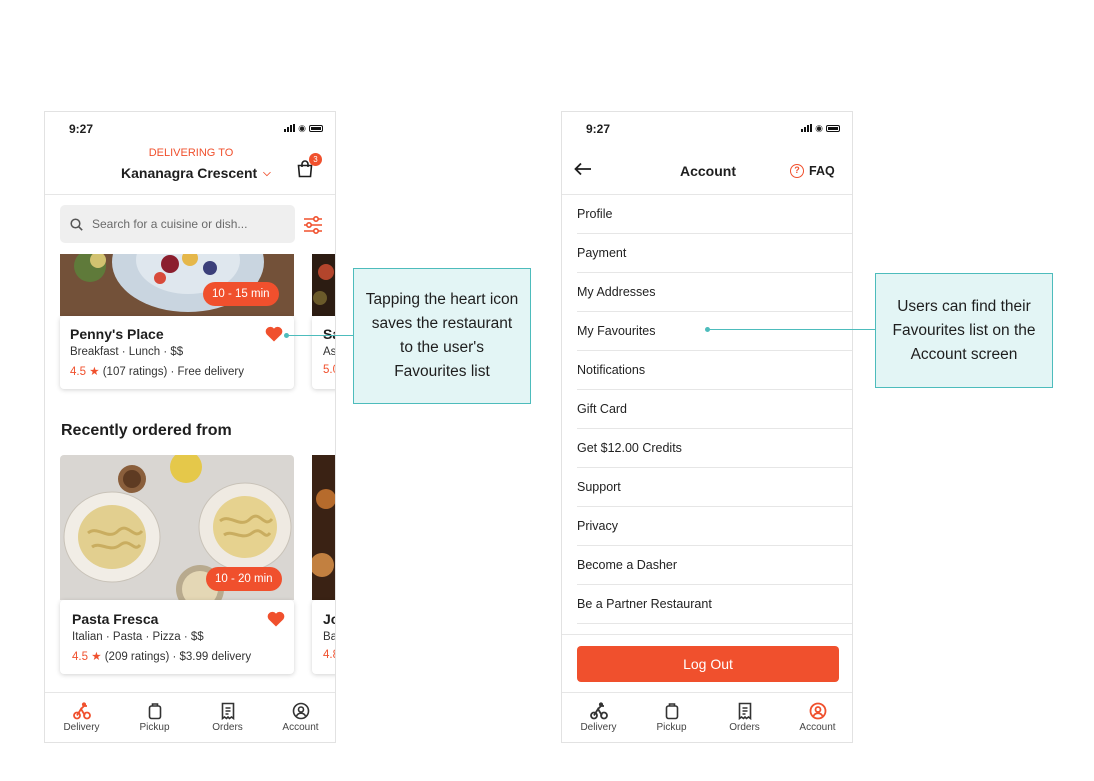  What do you see at coordinates (329, 619) in the screenshot?
I see `restaurant-name: Jo` at bounding box center [329, 619].